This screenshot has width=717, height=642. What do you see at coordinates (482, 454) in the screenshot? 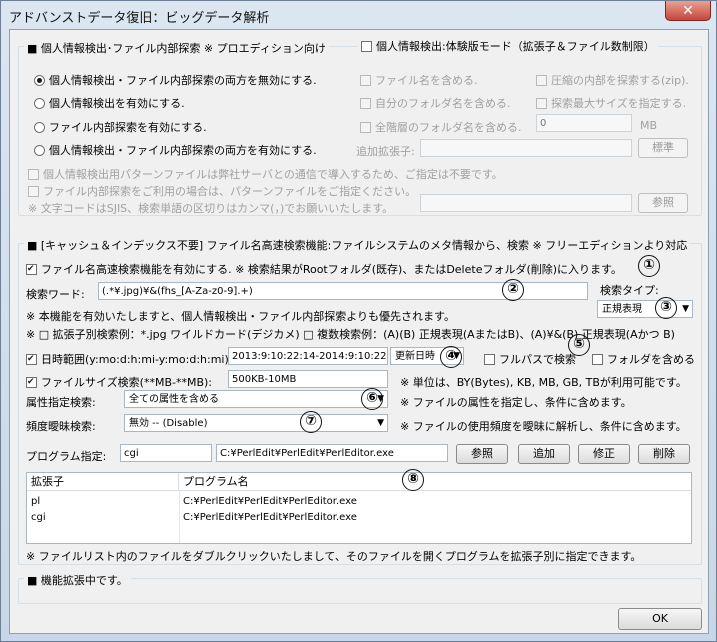
I see `program-browse-button: 参照` at bounding box center [482, 454].